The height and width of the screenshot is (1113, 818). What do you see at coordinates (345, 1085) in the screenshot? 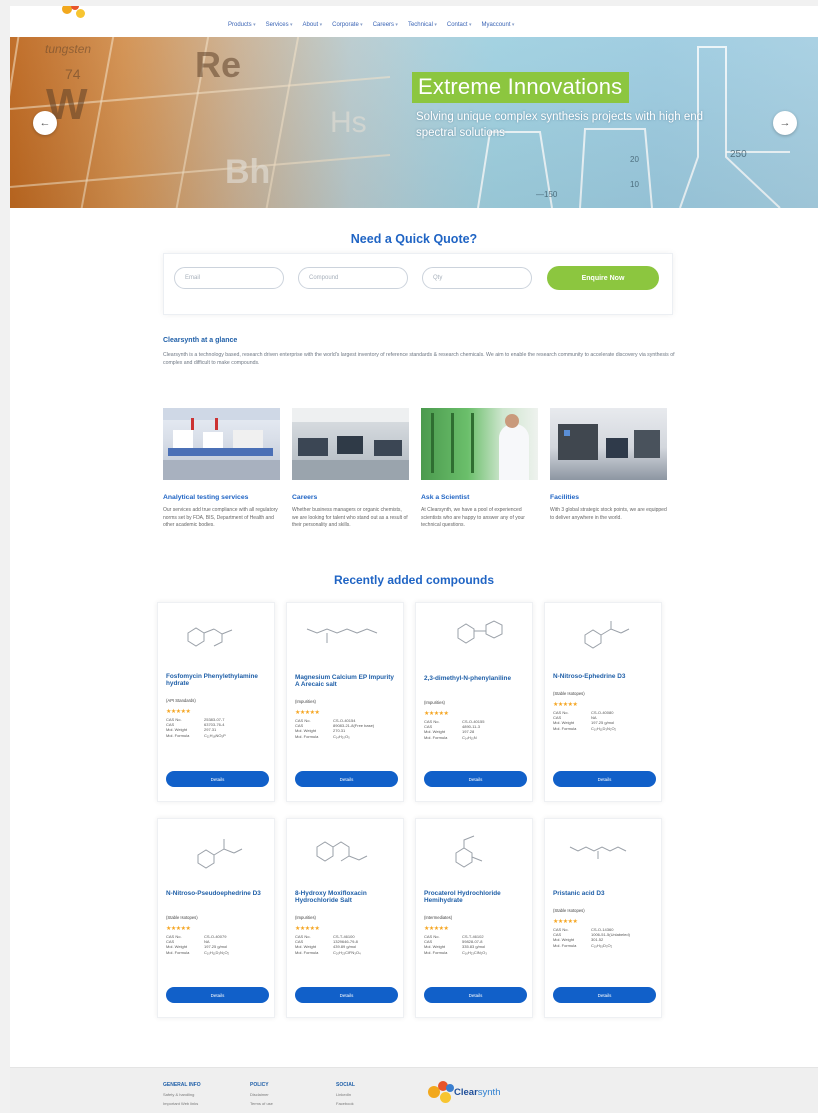
I see `footer-heading: SOCIAL` at bounding box center [345, 1085].